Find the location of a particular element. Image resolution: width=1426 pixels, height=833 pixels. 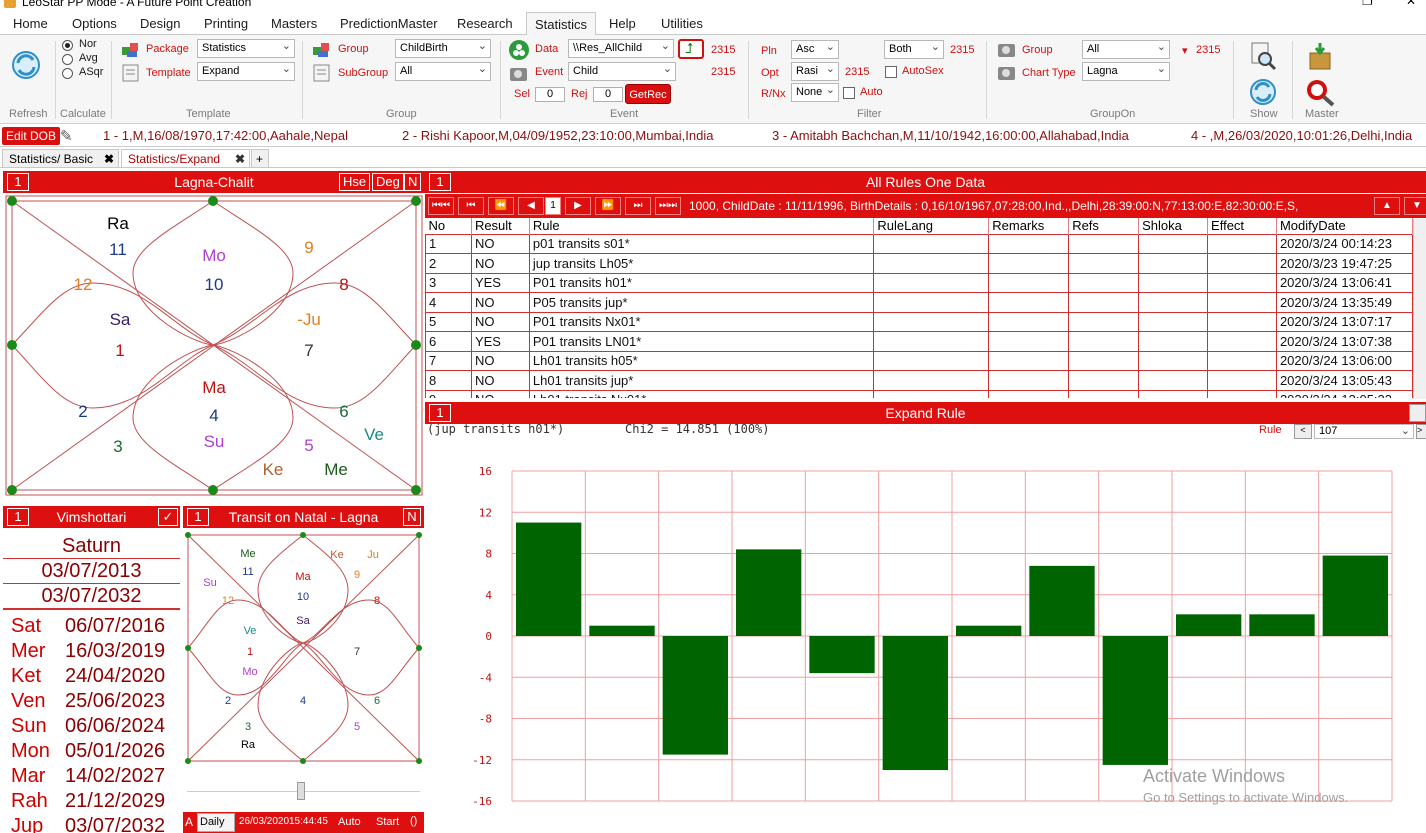

table-cell: 2020/3/24 13:07:17 is located at coordinates (1344, 321).